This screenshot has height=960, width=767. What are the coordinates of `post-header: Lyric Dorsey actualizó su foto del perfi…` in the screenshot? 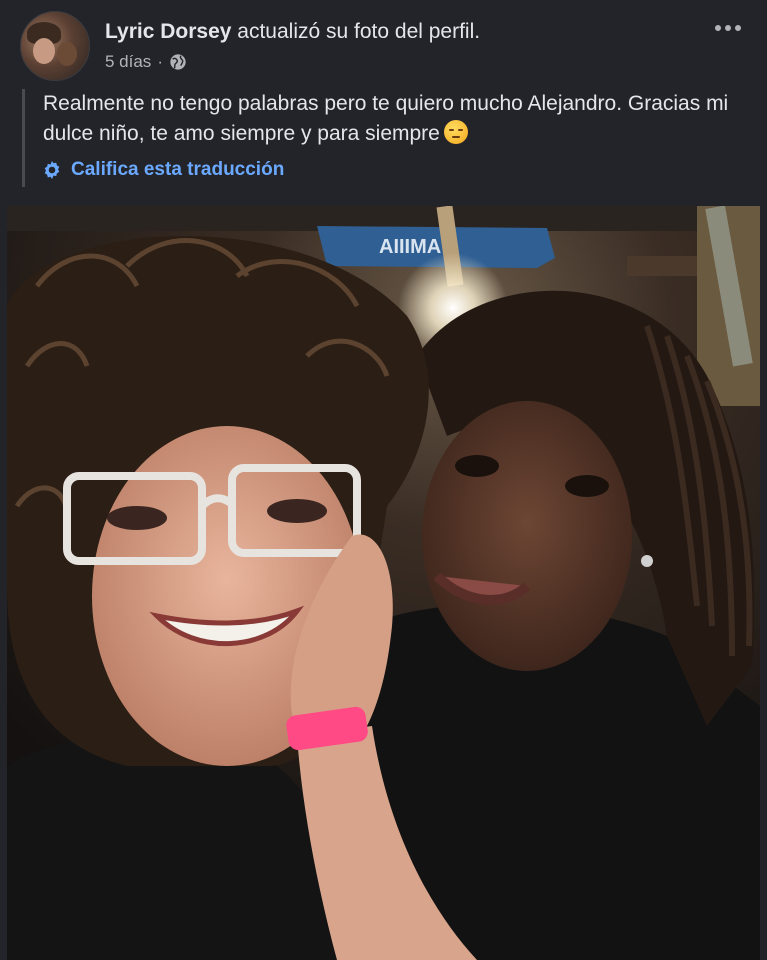 It's located at (383, 45).